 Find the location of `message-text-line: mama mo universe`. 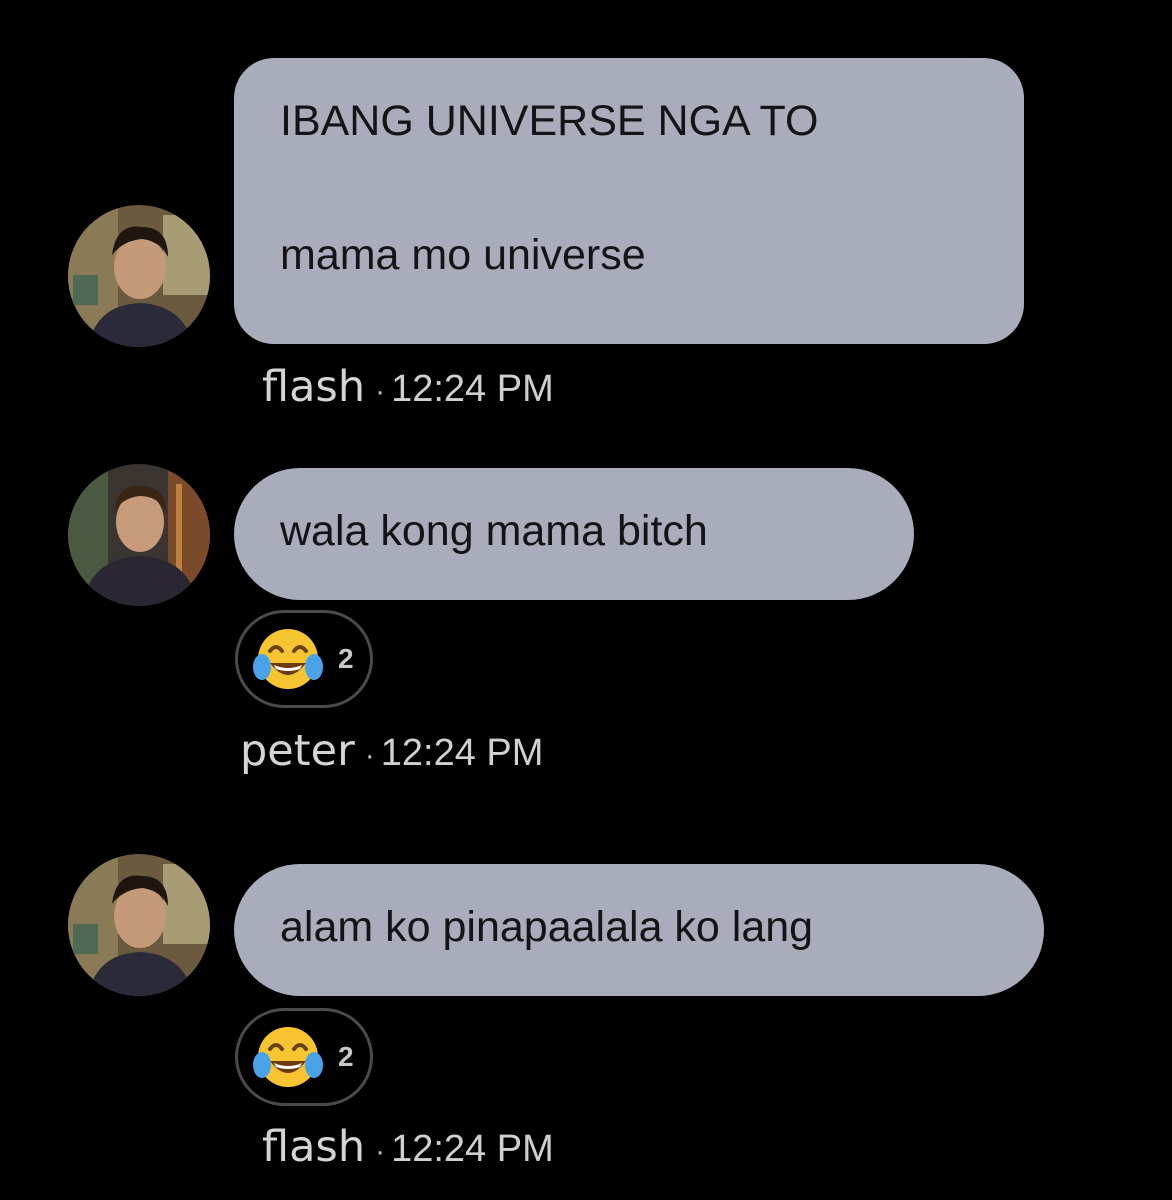

message-text-line: mama mo universe is located at coordinates (463, 255).